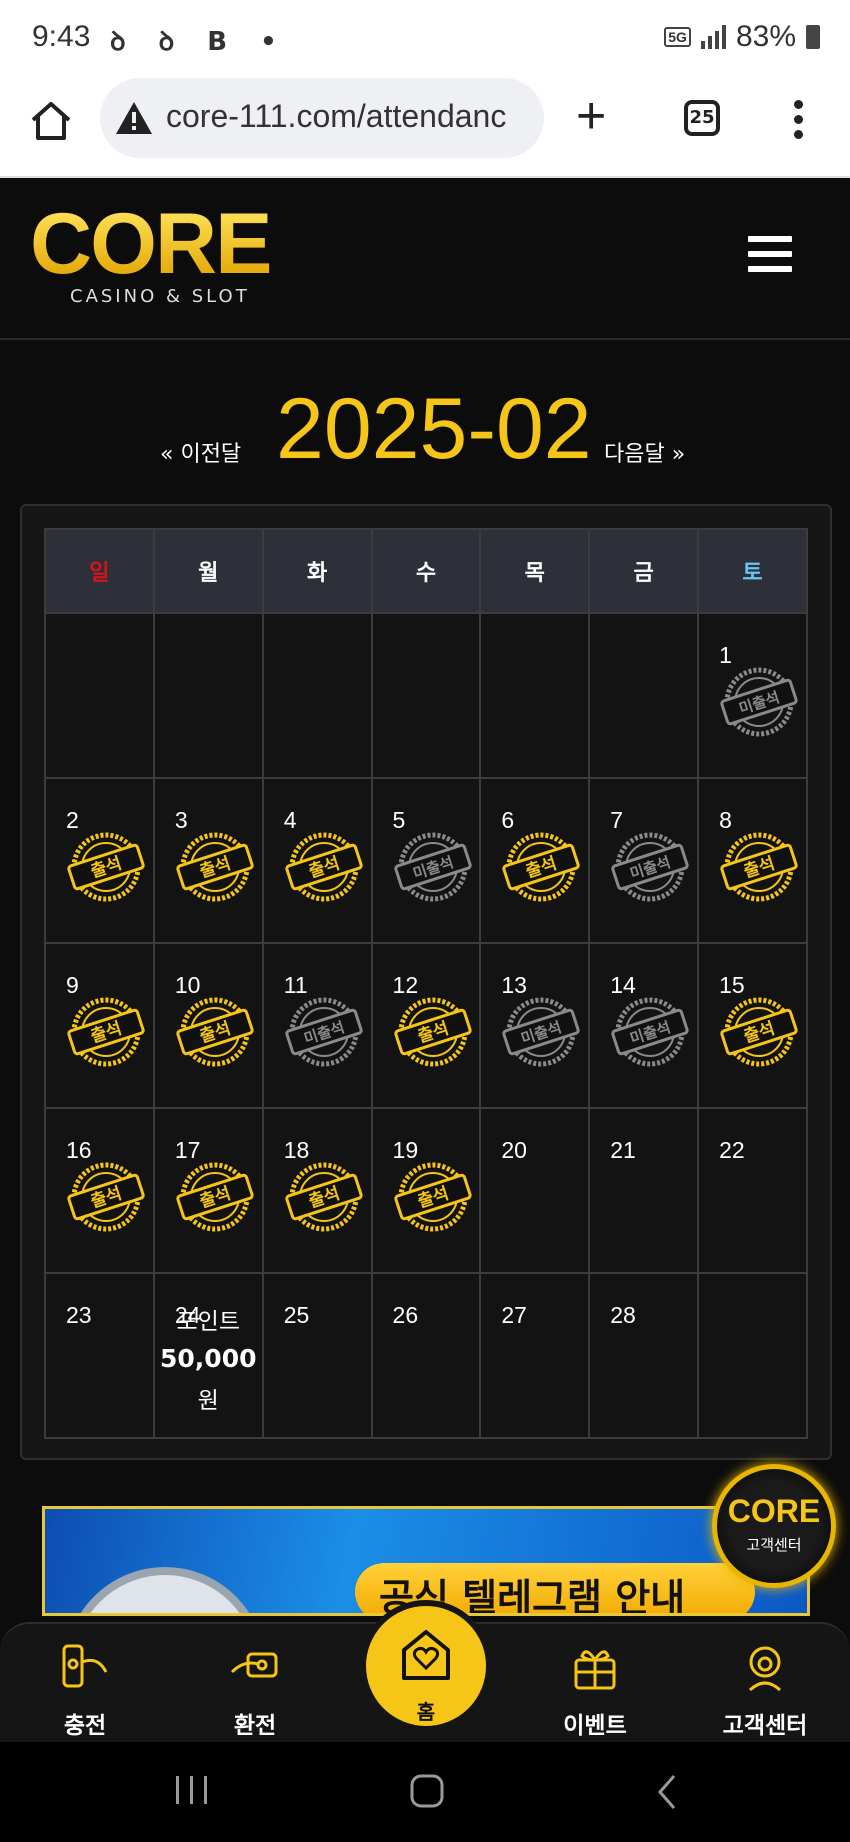 The height and width of the screenshot is (1842, 850). I want to click on calendar-day-cell-tue: 4 출석, so click(317, 860).